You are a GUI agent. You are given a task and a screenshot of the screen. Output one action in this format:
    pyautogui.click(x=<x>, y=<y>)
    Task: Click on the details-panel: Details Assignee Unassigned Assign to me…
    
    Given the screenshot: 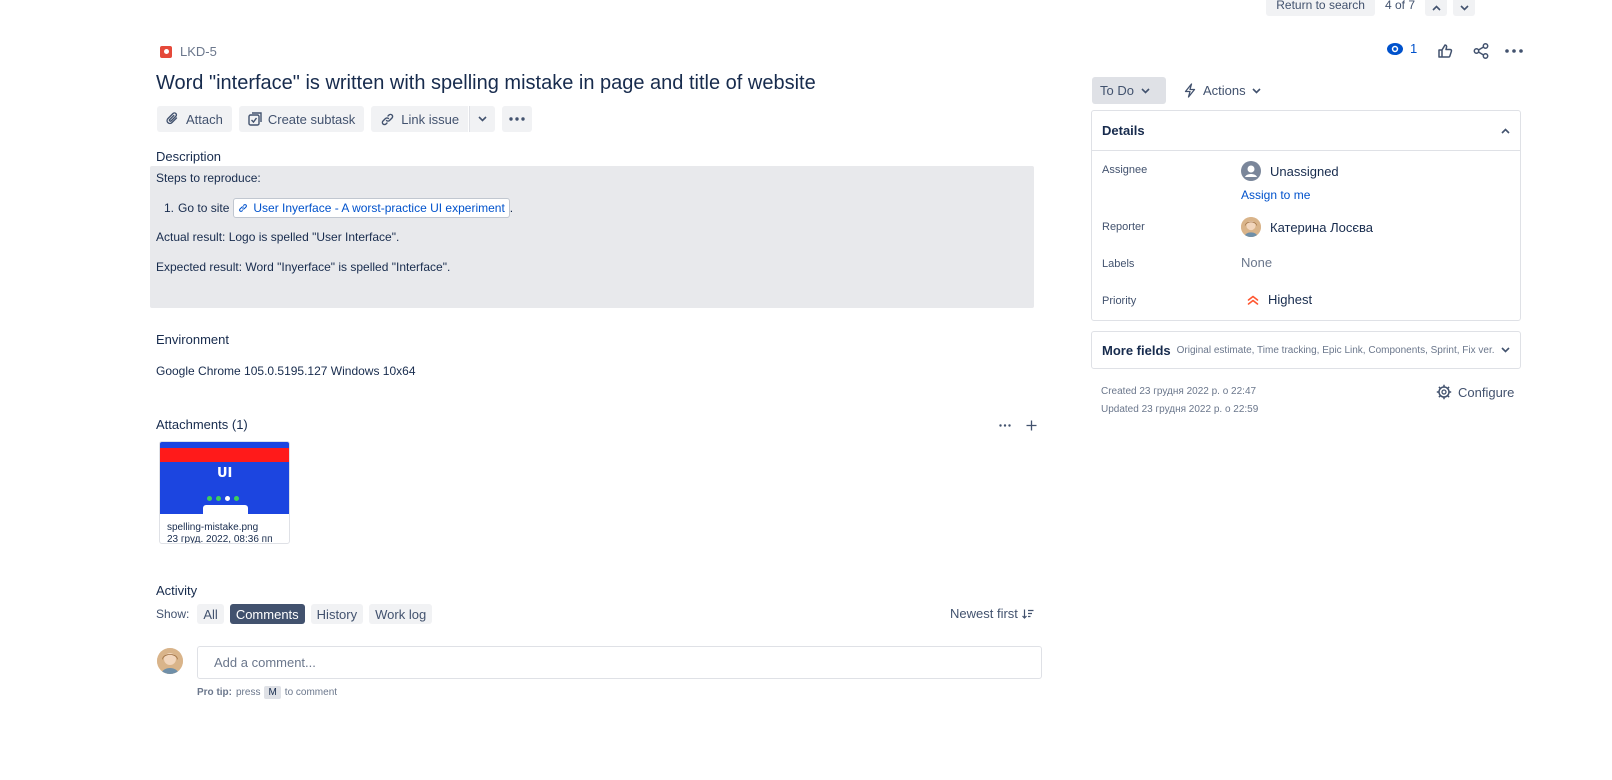 What is the action you would take?
    pyautogui.click(x=1306, y=215)
    